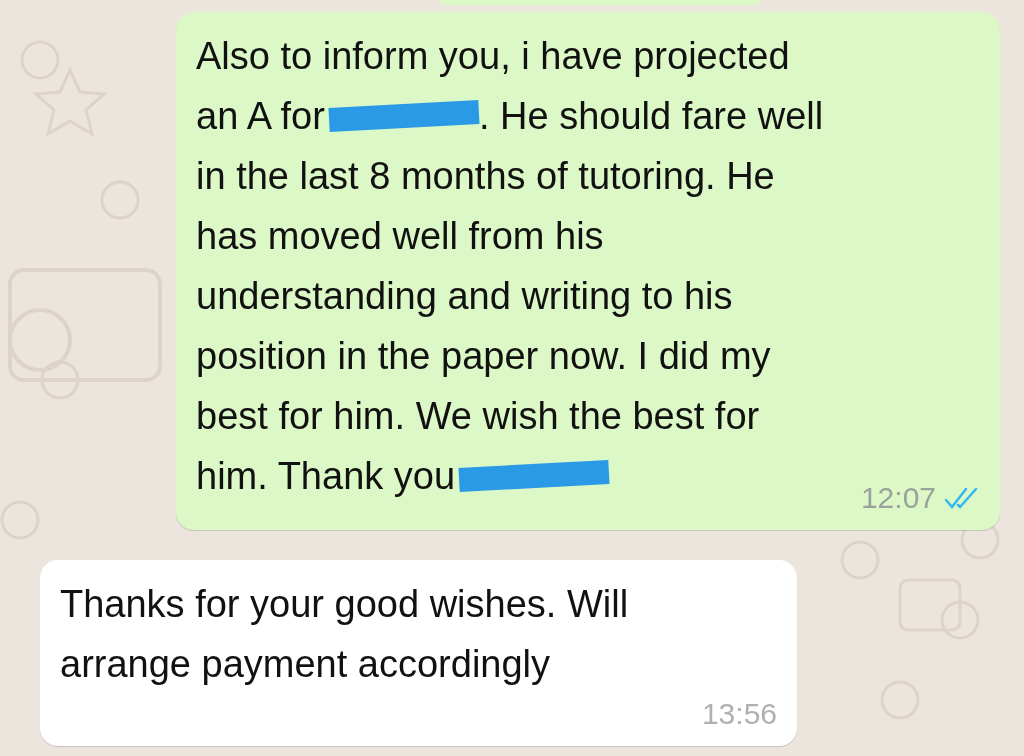 The width and height of the screenshot is (1024, 756). I want to click on message-text: position in the paper now. I did my, so click(483, 356).